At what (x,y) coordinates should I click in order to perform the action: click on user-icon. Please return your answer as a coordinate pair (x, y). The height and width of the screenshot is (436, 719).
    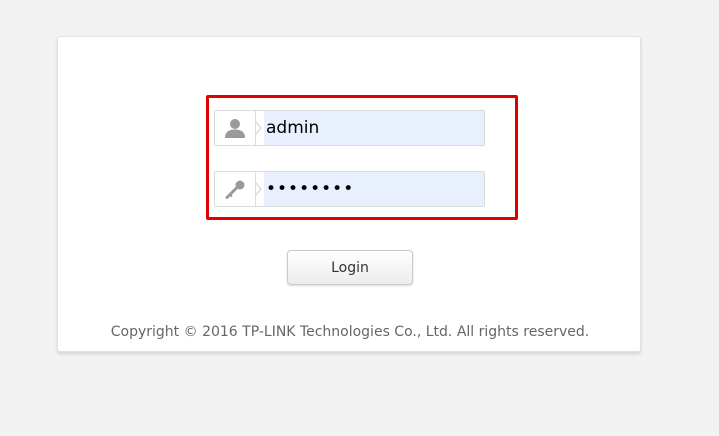
    Looking at the image, I should click on (235, 128).